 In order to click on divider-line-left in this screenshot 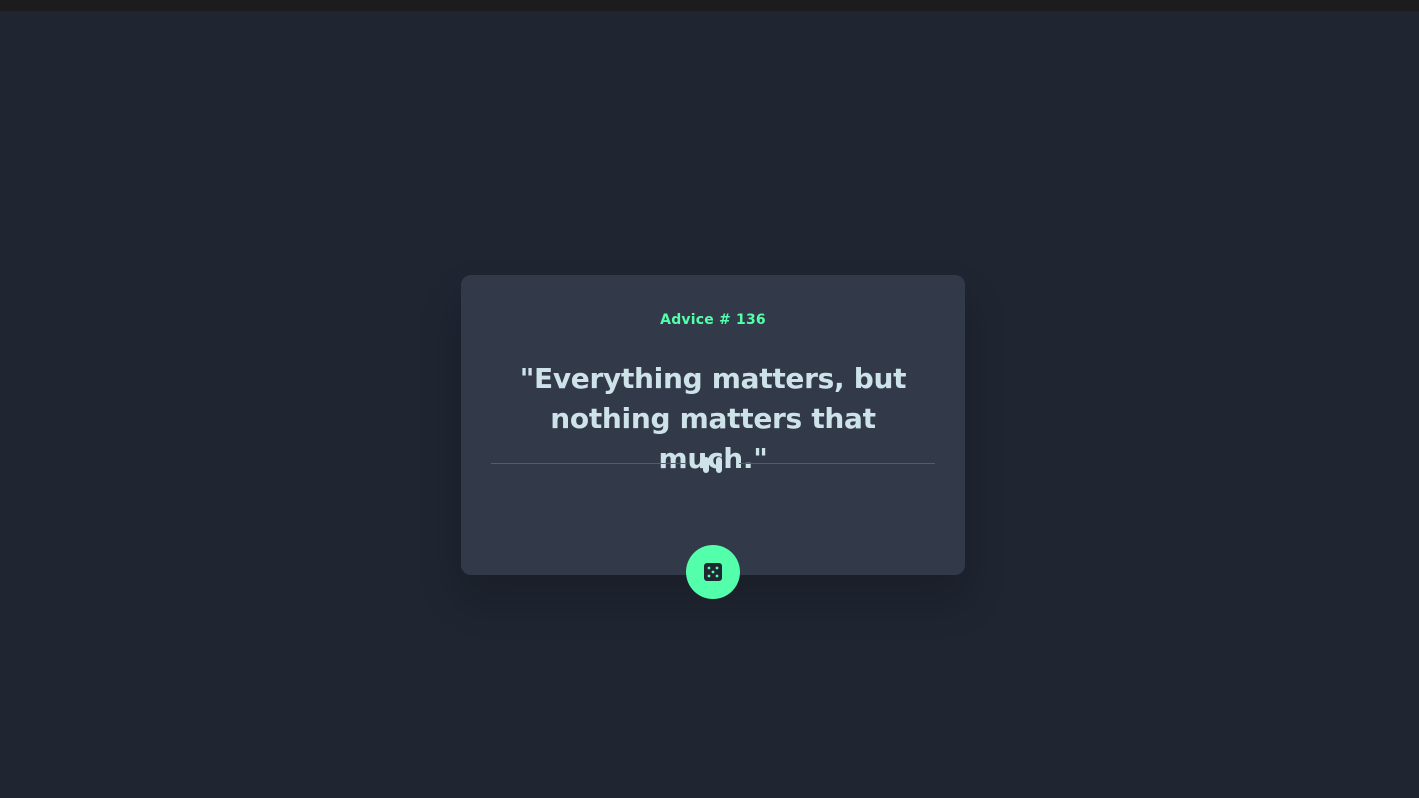, I will do `click(589, 463)`.